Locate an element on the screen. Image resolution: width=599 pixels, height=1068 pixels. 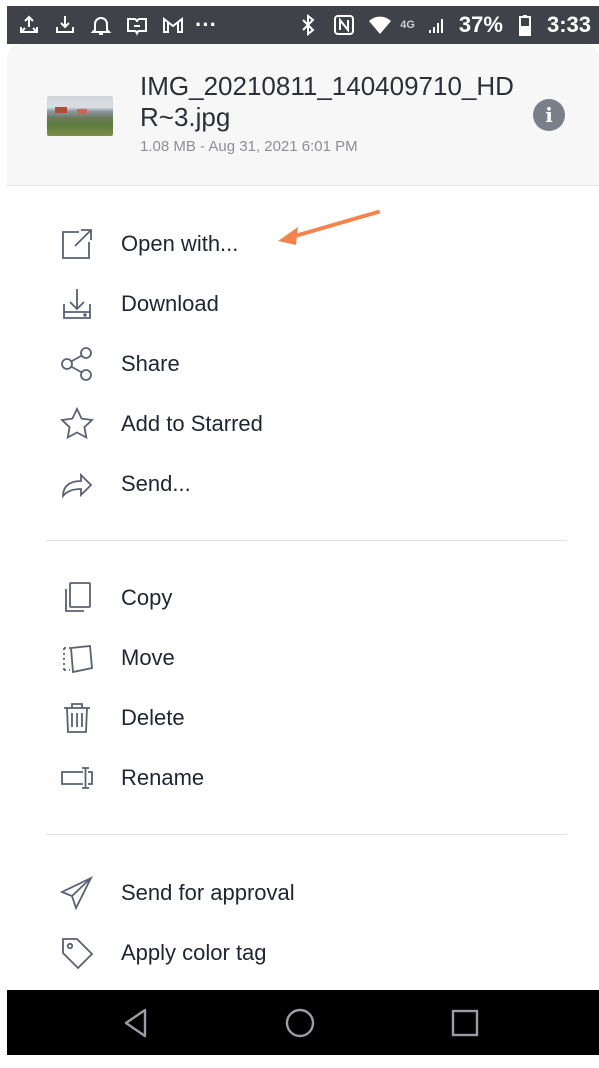
menu-item-send-for-approval: Send for approval is located at coordinates (303, 893).